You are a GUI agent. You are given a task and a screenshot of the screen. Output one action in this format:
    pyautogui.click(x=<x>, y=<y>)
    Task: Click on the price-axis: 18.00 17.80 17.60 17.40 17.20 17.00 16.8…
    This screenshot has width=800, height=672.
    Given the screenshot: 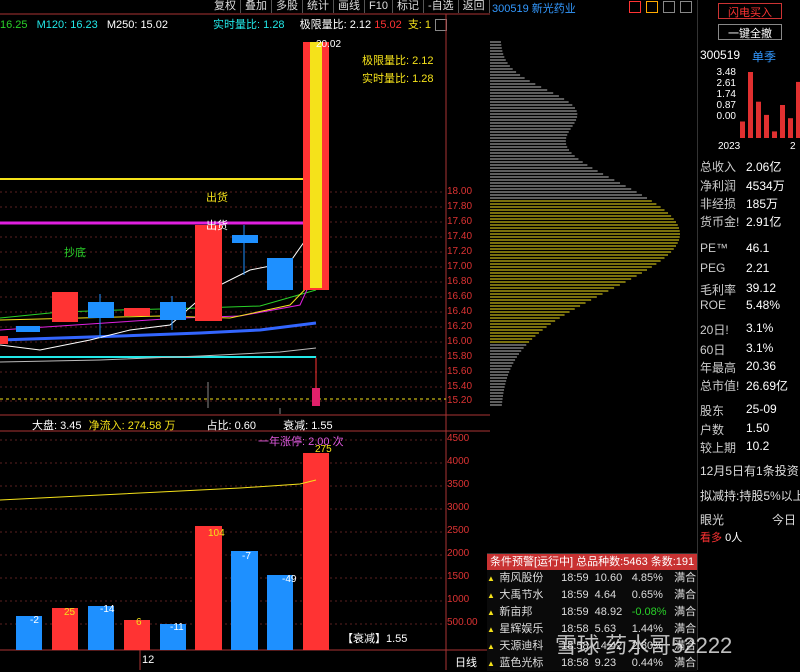 What is the action you would take?
    pyautogui.click(x=468, y=210)
    